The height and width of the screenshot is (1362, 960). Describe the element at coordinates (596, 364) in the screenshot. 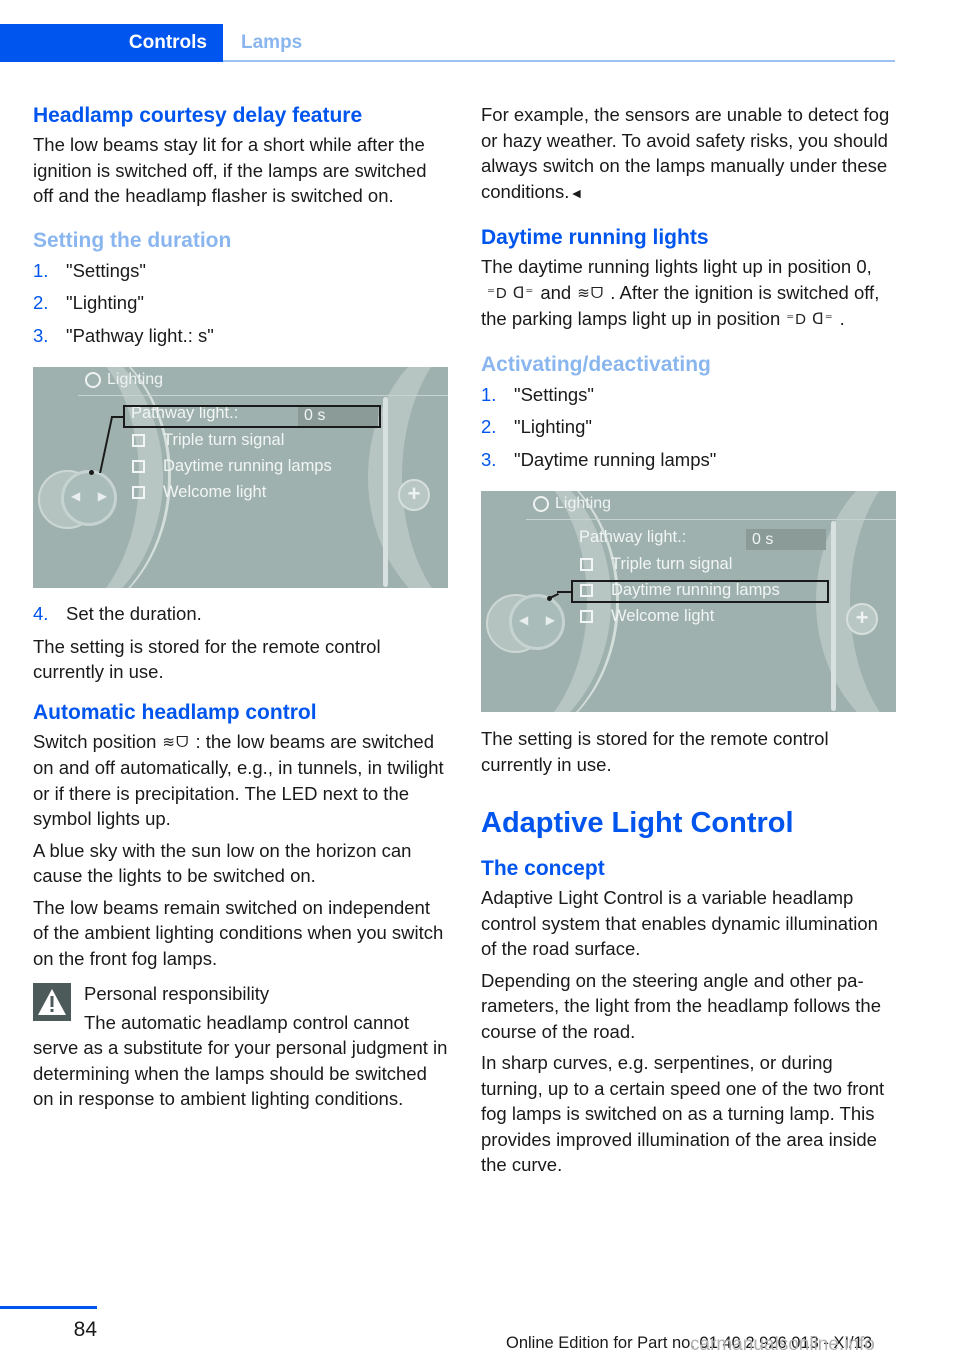

I see `heading-activating: Activating/deactivating` at that location.